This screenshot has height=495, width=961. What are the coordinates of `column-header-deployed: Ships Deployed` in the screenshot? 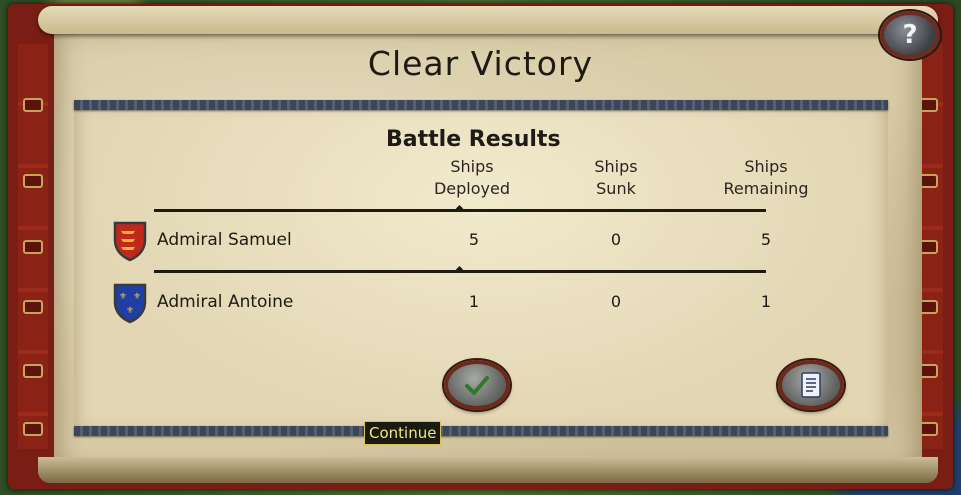 It's located at (472, 178).